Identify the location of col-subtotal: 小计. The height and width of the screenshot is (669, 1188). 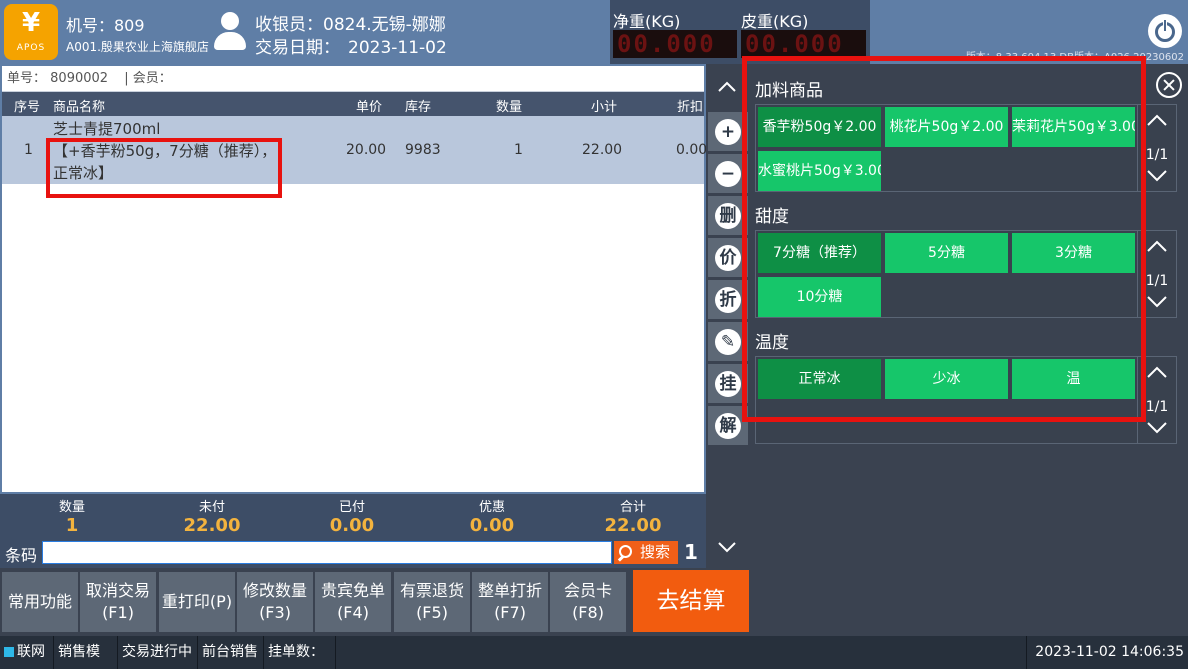
(604, 107).